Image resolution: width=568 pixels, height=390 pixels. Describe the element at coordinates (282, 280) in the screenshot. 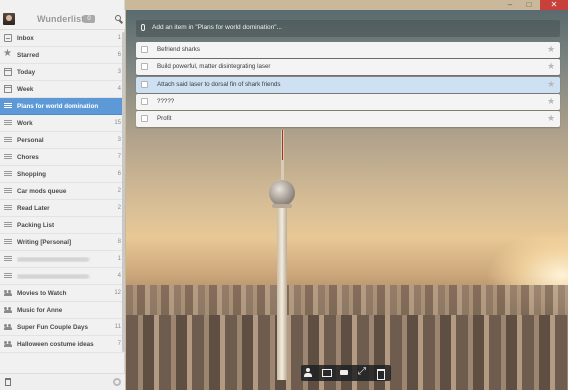

I see `tower-shaft` at that location.